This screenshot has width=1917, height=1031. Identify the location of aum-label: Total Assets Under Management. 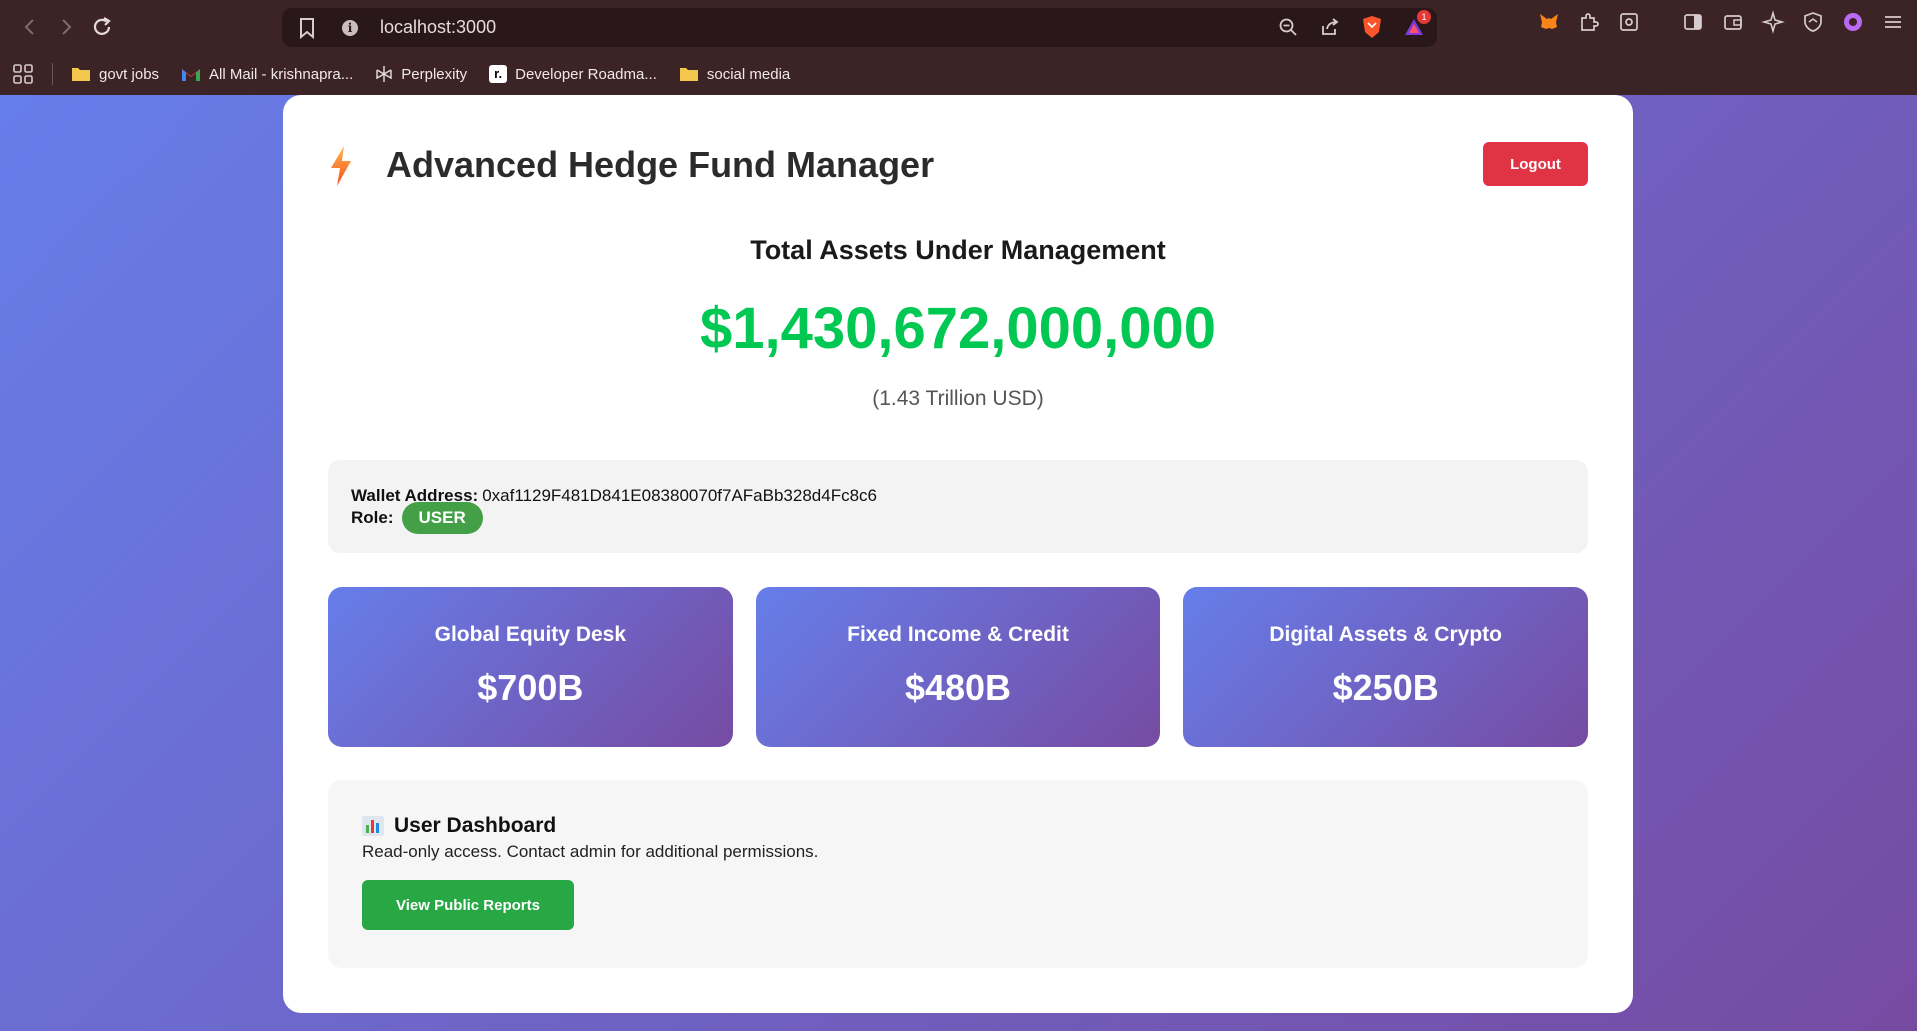
(958, 250).